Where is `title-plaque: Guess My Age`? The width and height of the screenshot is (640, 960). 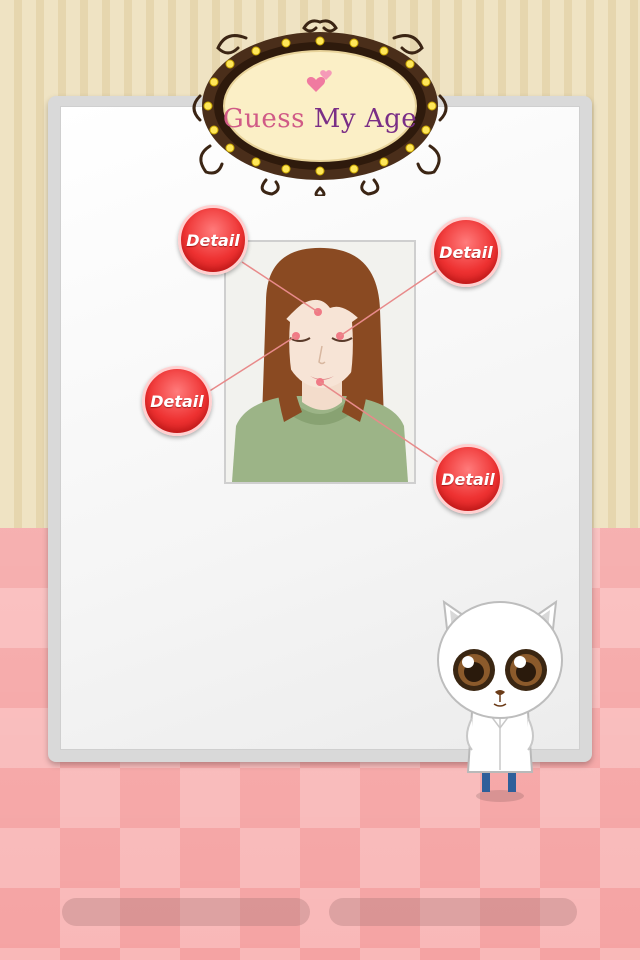
title-plaque: Guess My Age is located at coordinates (320, 107).